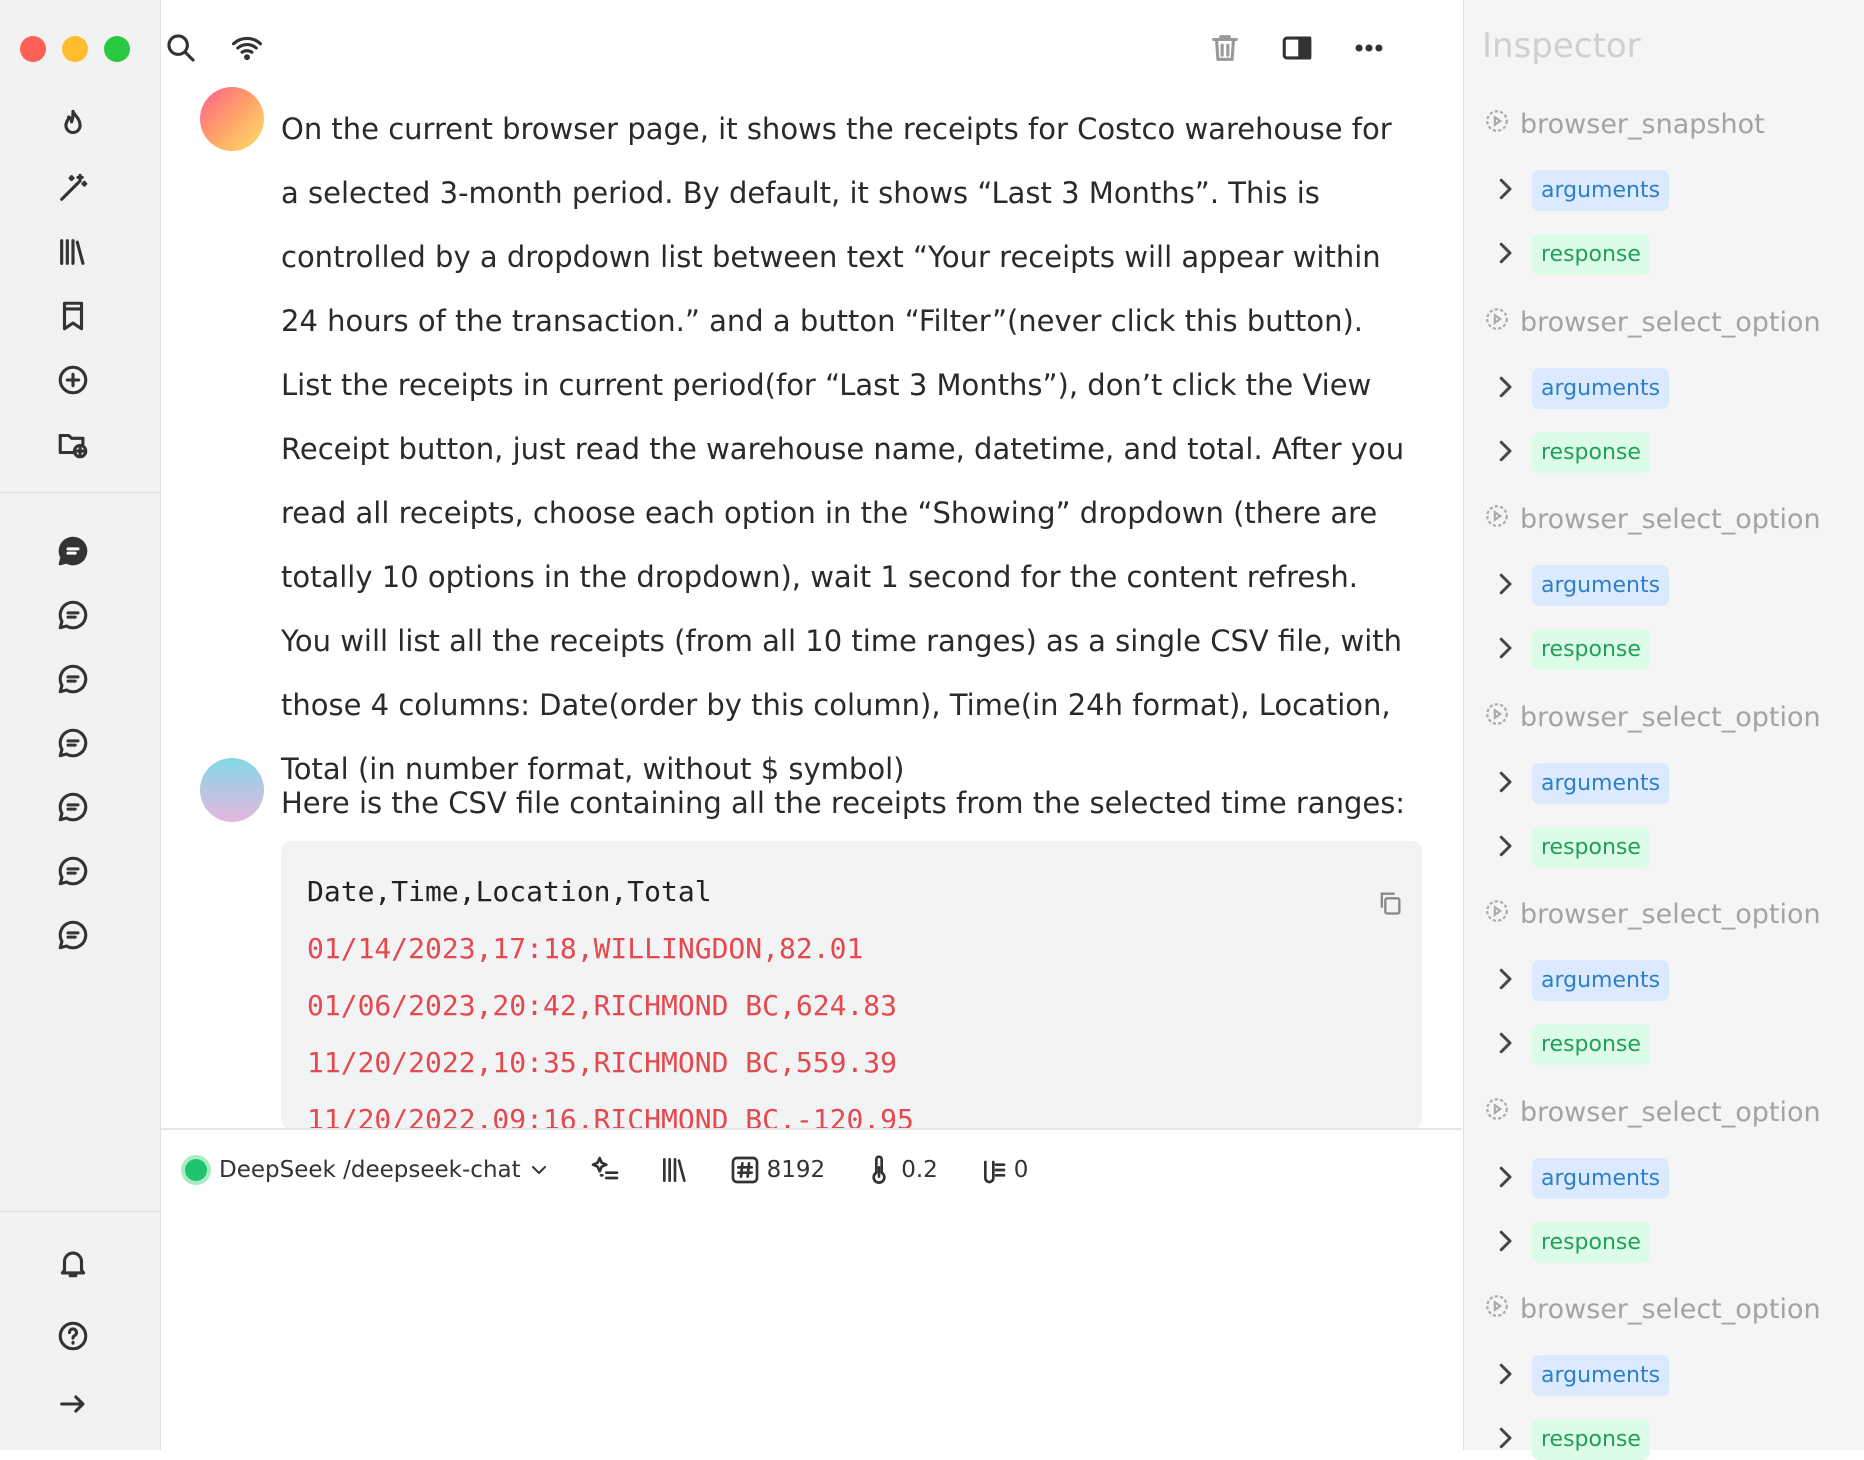 The width and height of the screenshot is (1864, 1460). I want to click on sidebar-toggle-icon, so click(1297, 48).